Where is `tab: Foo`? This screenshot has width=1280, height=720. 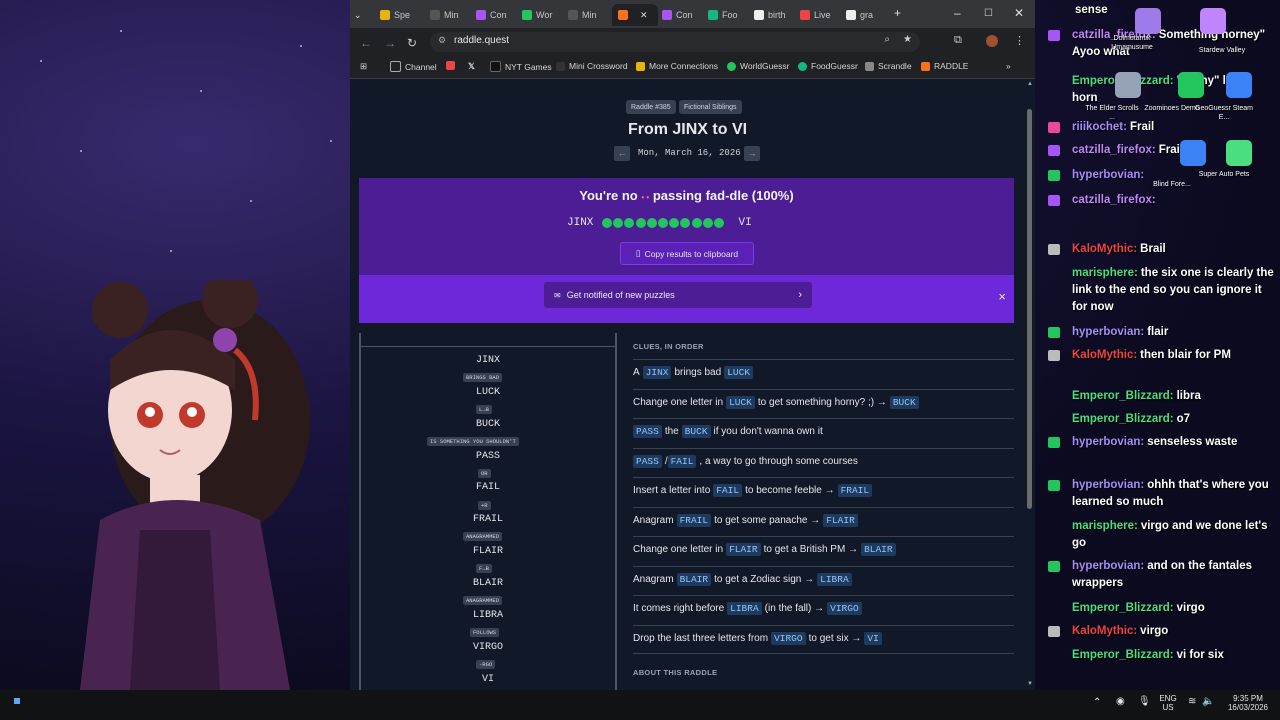 tab: Foo is located at coordinates (728, 15).